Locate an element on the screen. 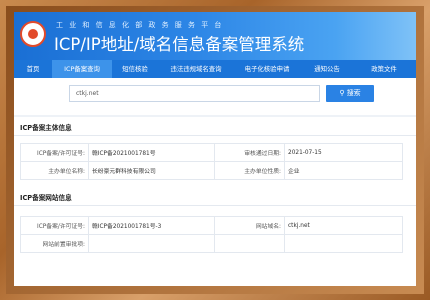 This screenshot has width=430, height=300. header-title: ICP/IP地址/域名信息备案管理系统 is located at coordinates (179, 44).